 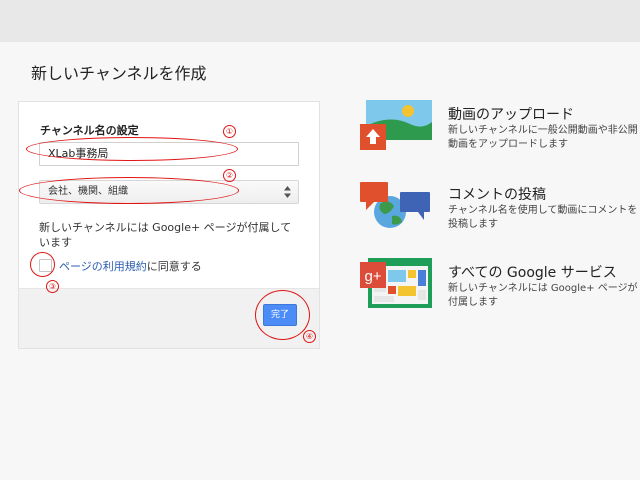 I want to click on annotation-number-4: ④, so click(x=309, y=336).